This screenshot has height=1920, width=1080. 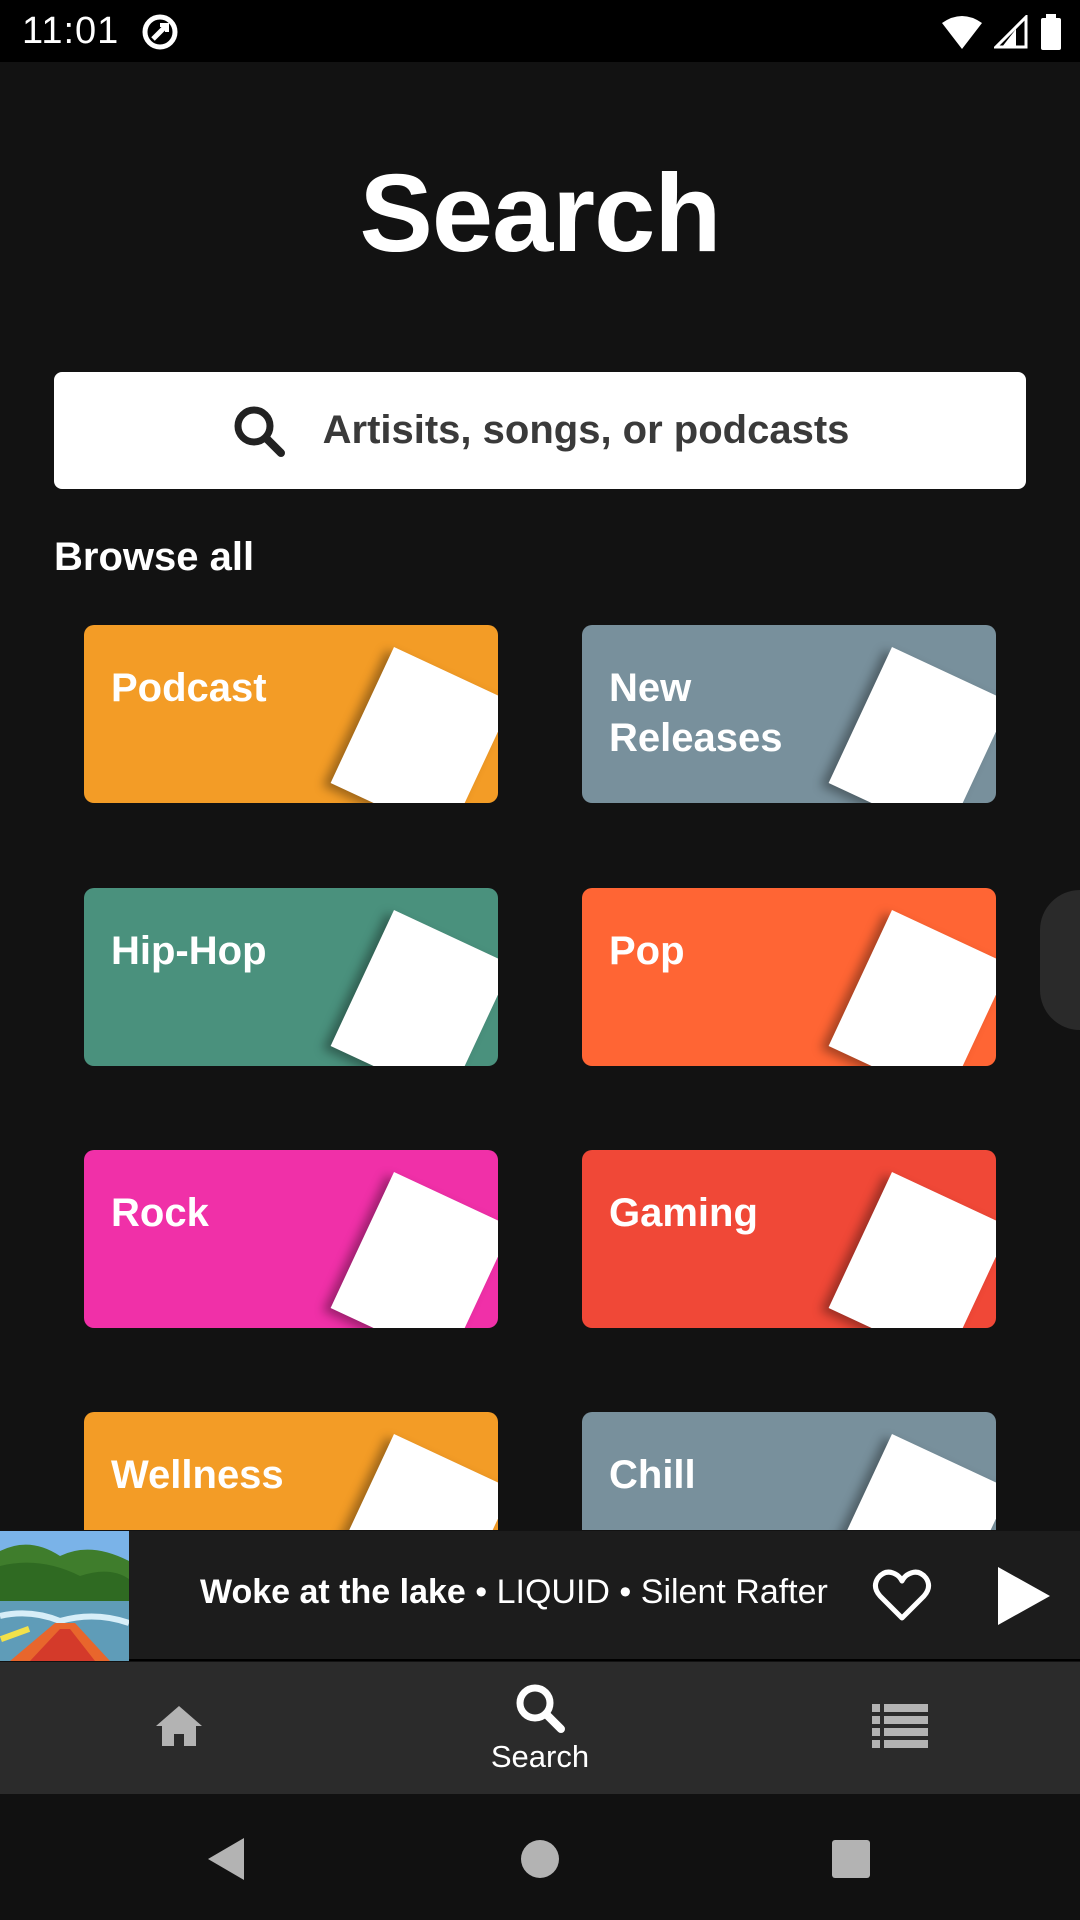 I want to click on now-playing-artist: Silent Rafter, so click(x=734, y=1592).